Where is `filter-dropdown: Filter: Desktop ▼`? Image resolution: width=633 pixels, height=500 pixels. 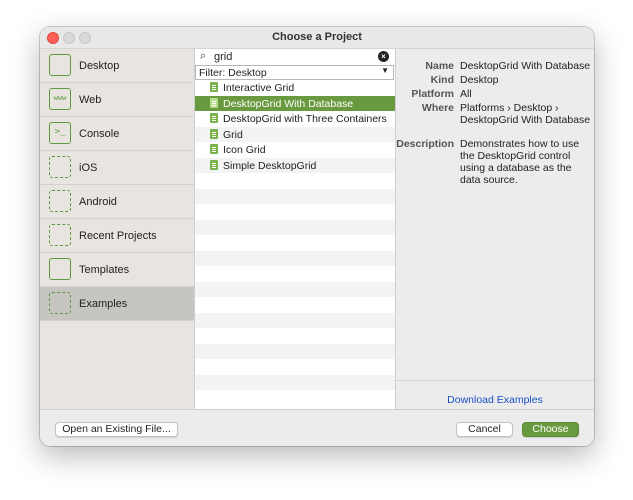 filter-dropdown: Filter: Desktop ▼ is located at coordinates (294, 72).